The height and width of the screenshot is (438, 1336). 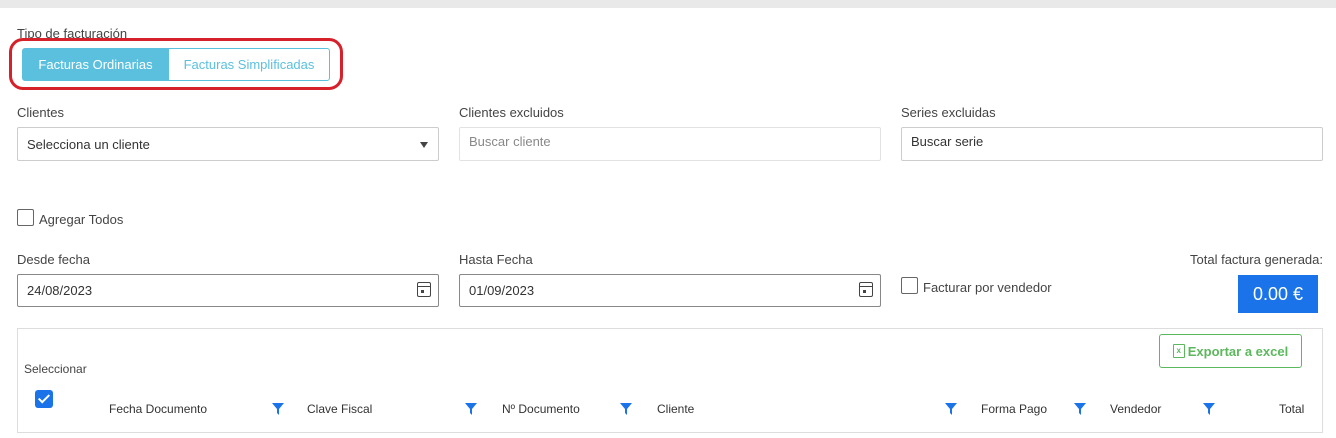 I want to click on column-header-cliente: Cliente, so click(x=675, y=409).